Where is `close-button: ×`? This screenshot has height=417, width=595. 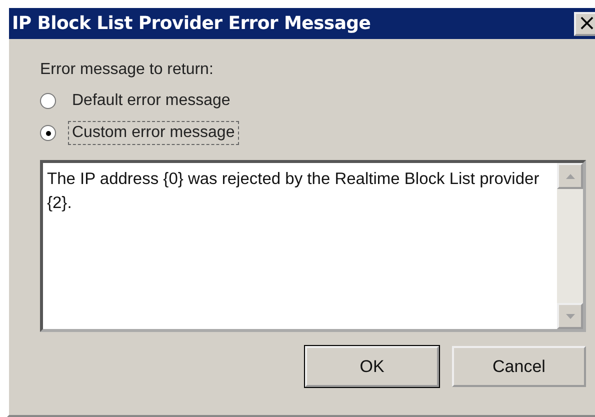
close-button: × is located at coordinates (584, 24).